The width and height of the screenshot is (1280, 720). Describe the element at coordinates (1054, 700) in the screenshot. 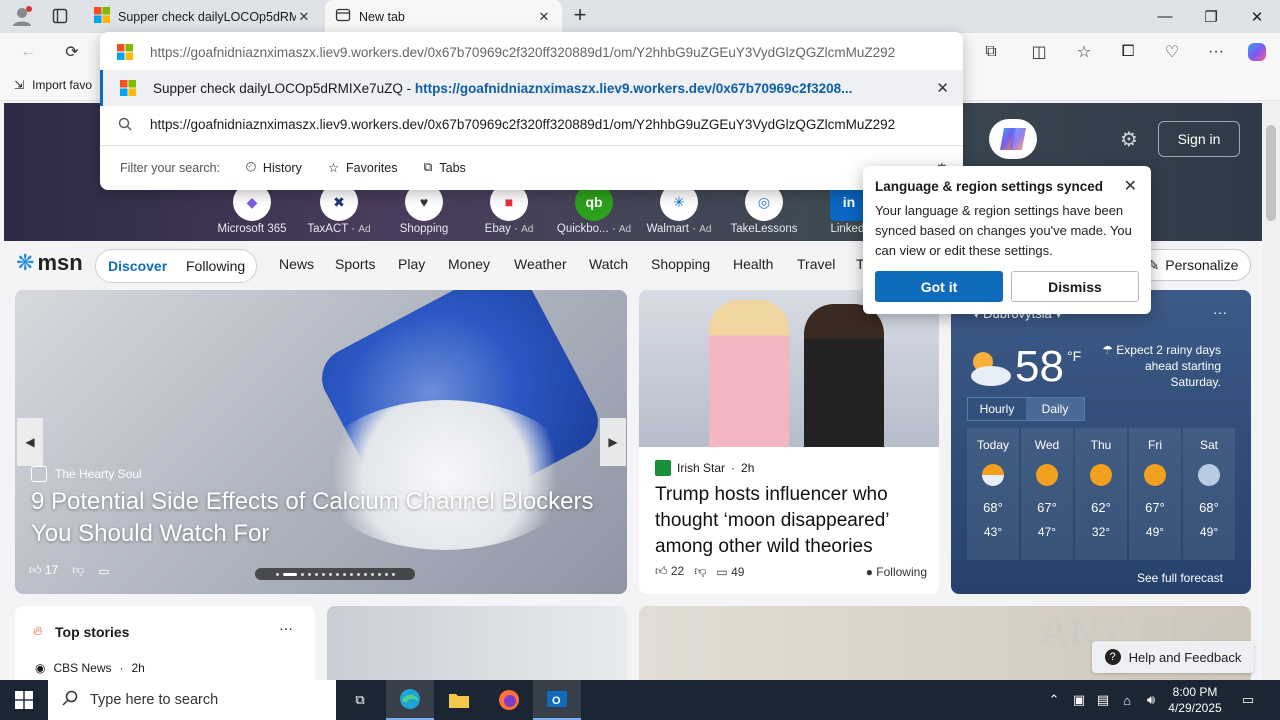

I see `show-hidden-icons-chevron-icon: ⌃` at that location.